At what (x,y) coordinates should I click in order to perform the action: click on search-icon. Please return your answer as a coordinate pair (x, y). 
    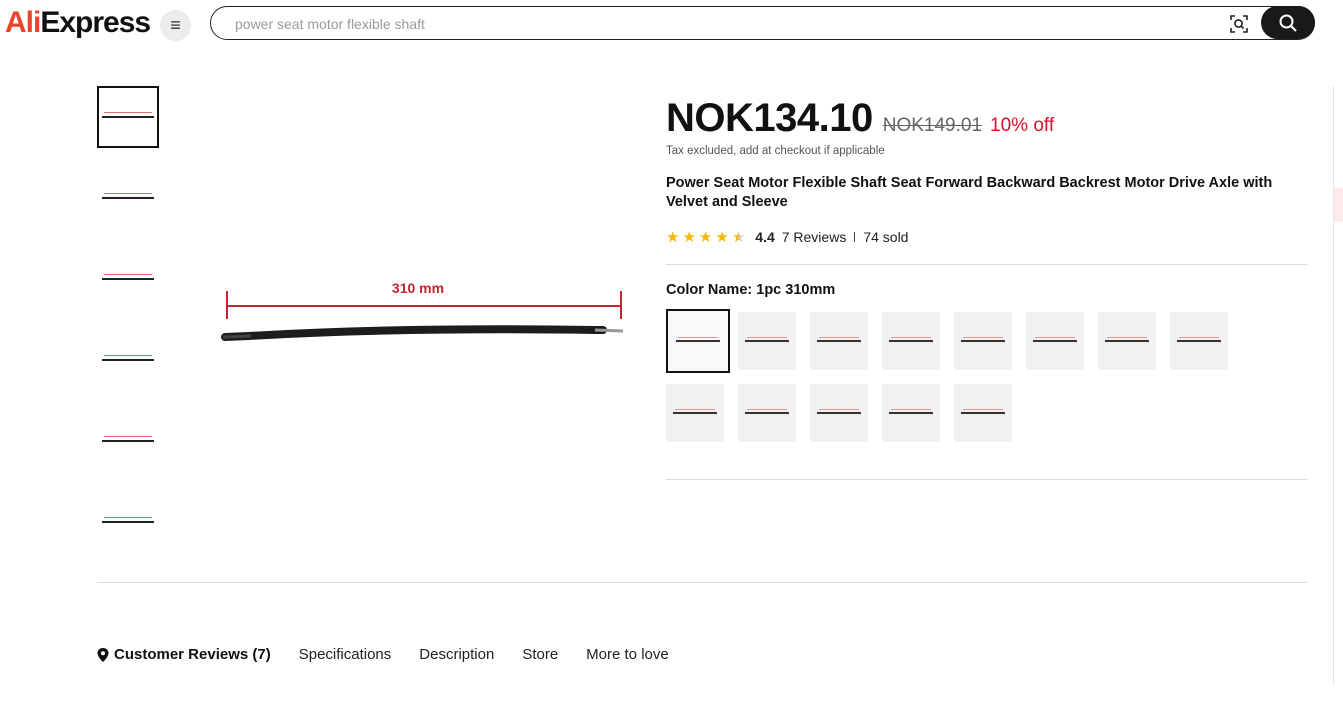
    Looking at the image, I should click on (1288, 23).